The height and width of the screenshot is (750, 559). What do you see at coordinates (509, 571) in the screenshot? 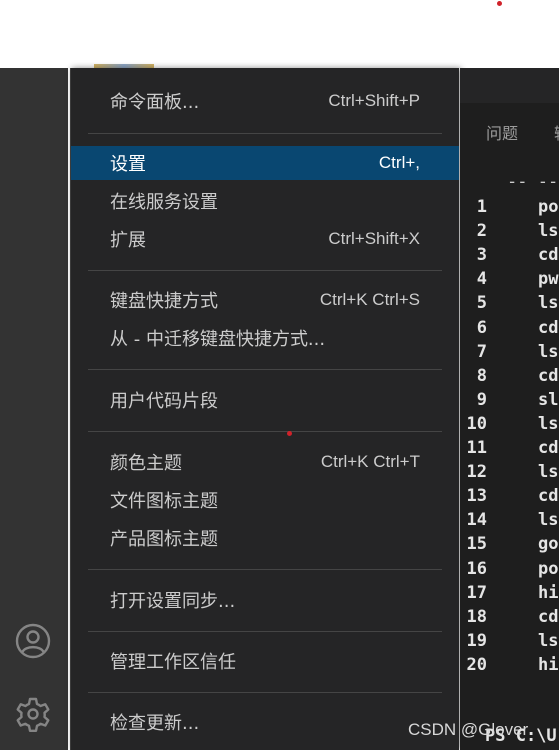
I see `history-row: 16 po` at bounding box center [509, 571].